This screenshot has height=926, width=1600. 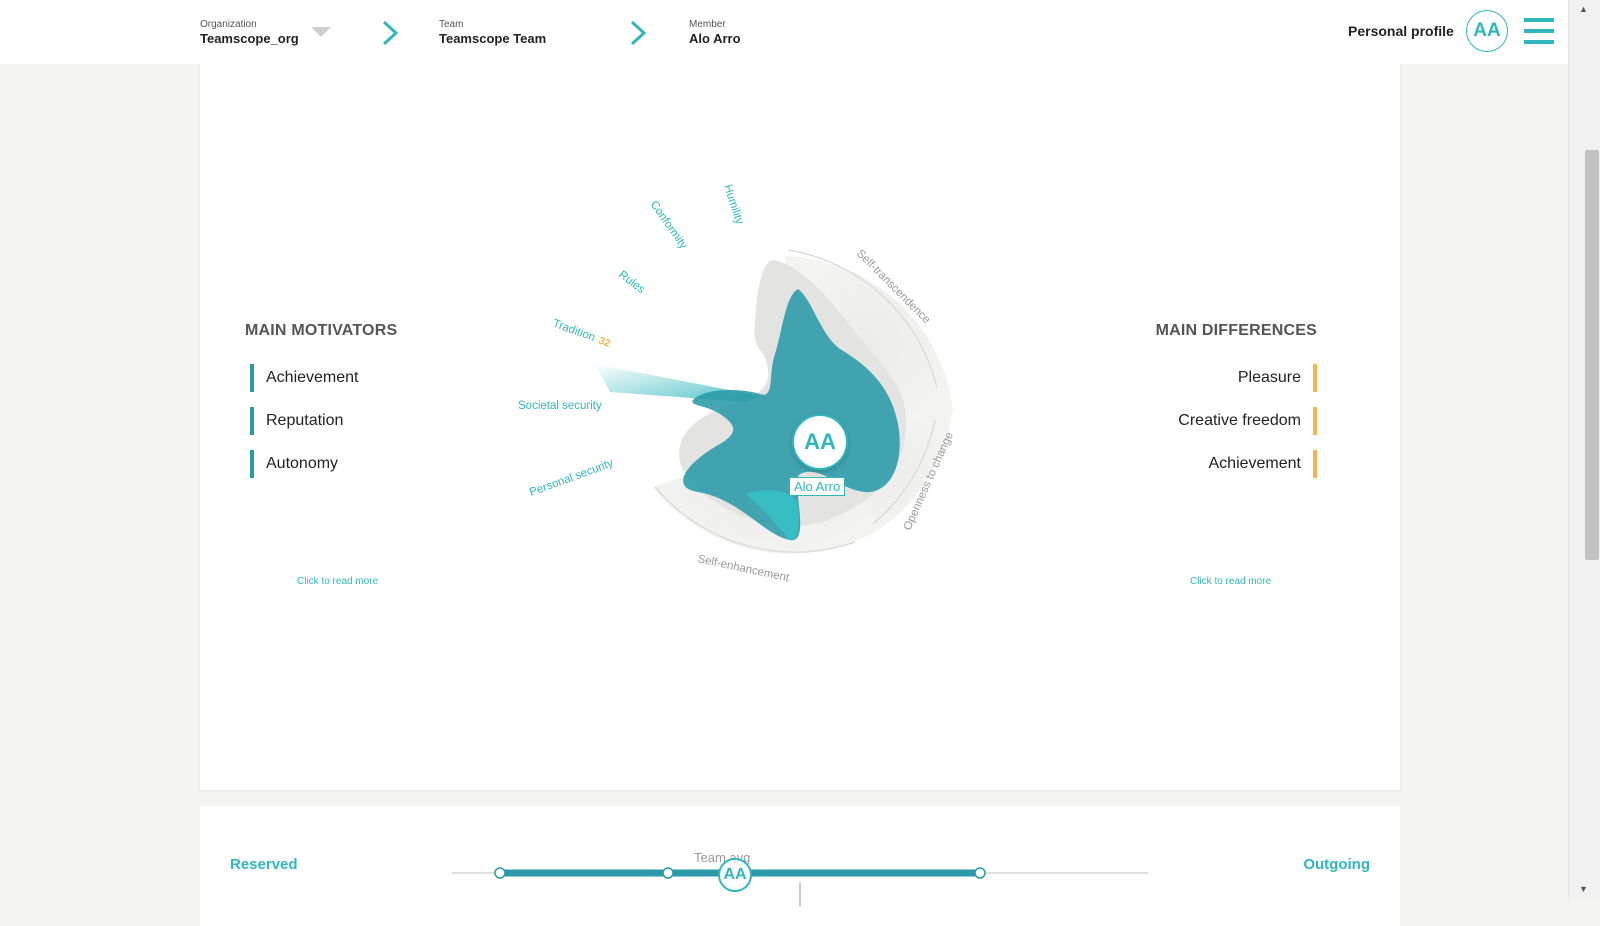 I want to click on avatar: AA, so click(x=1487, y=31).